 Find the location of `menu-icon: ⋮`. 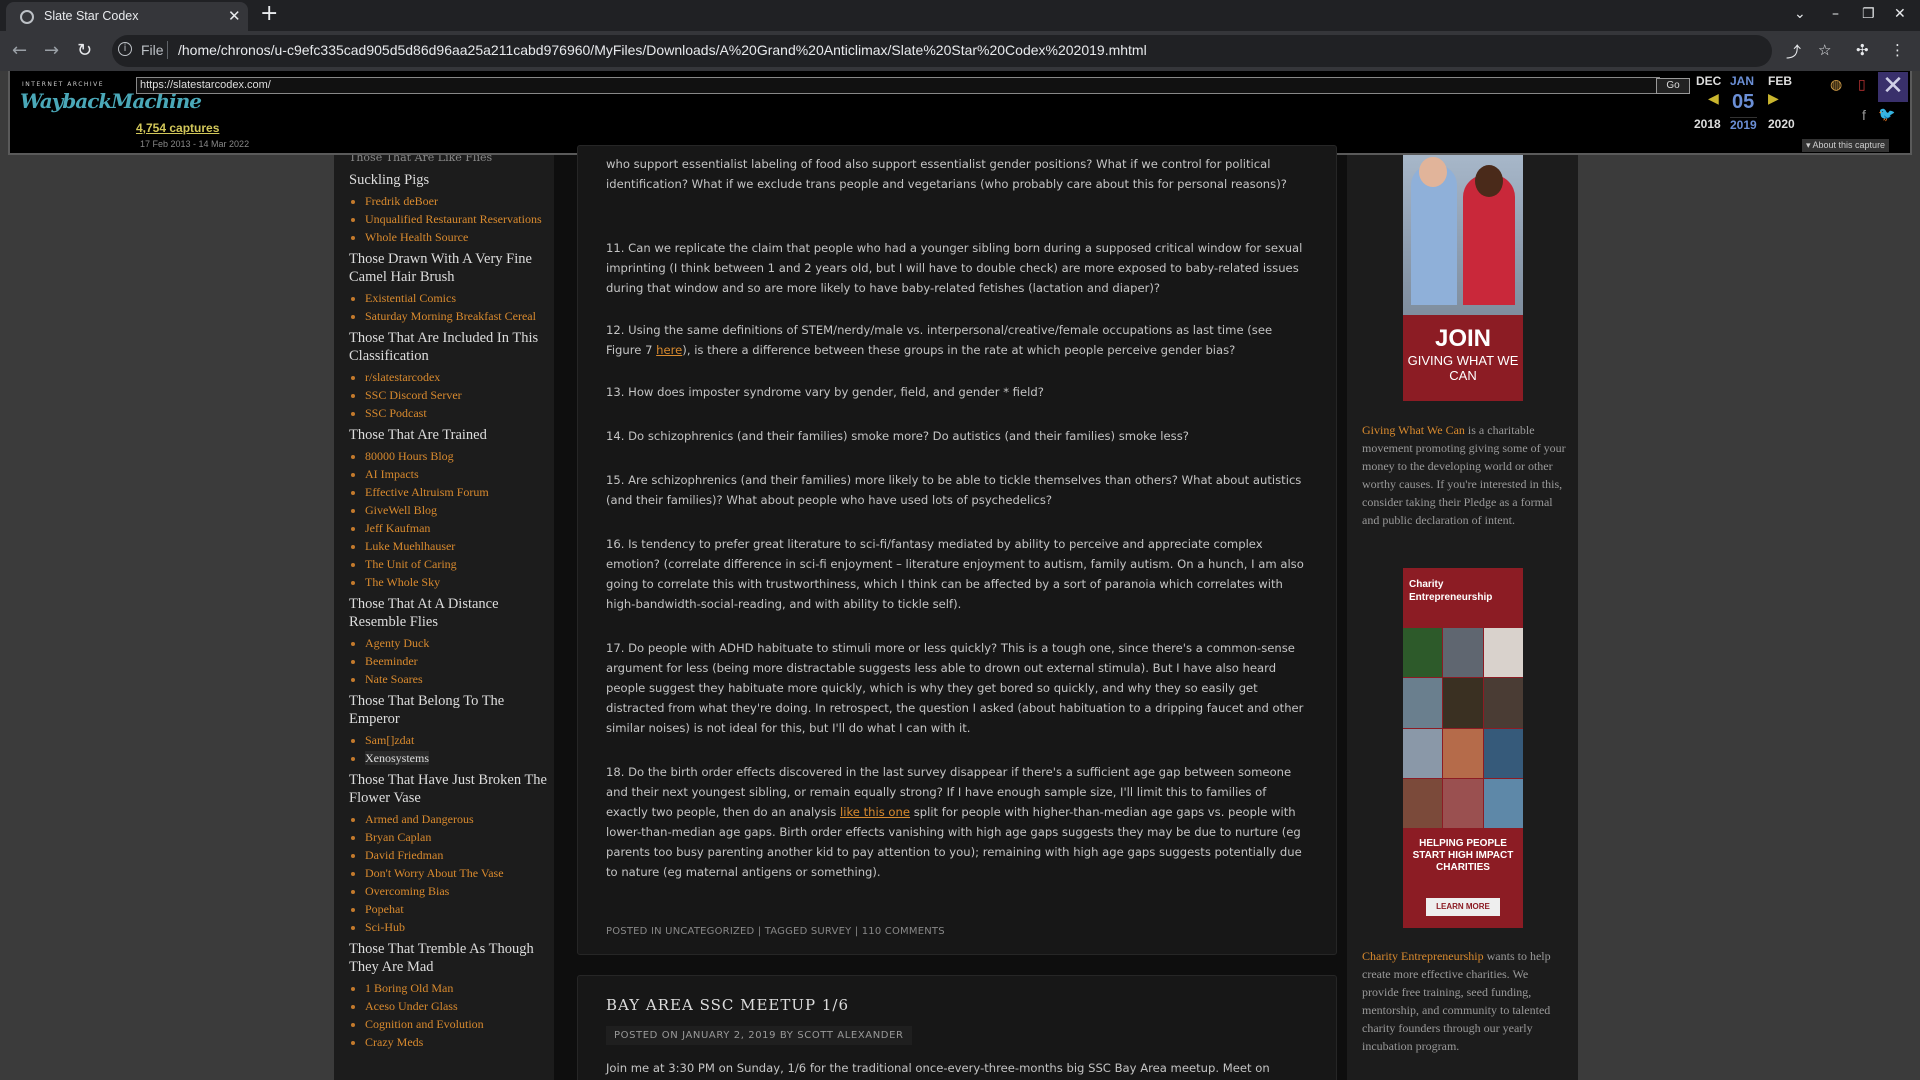

menu-icon: ⋮ is located at coordinates (1897, 50).